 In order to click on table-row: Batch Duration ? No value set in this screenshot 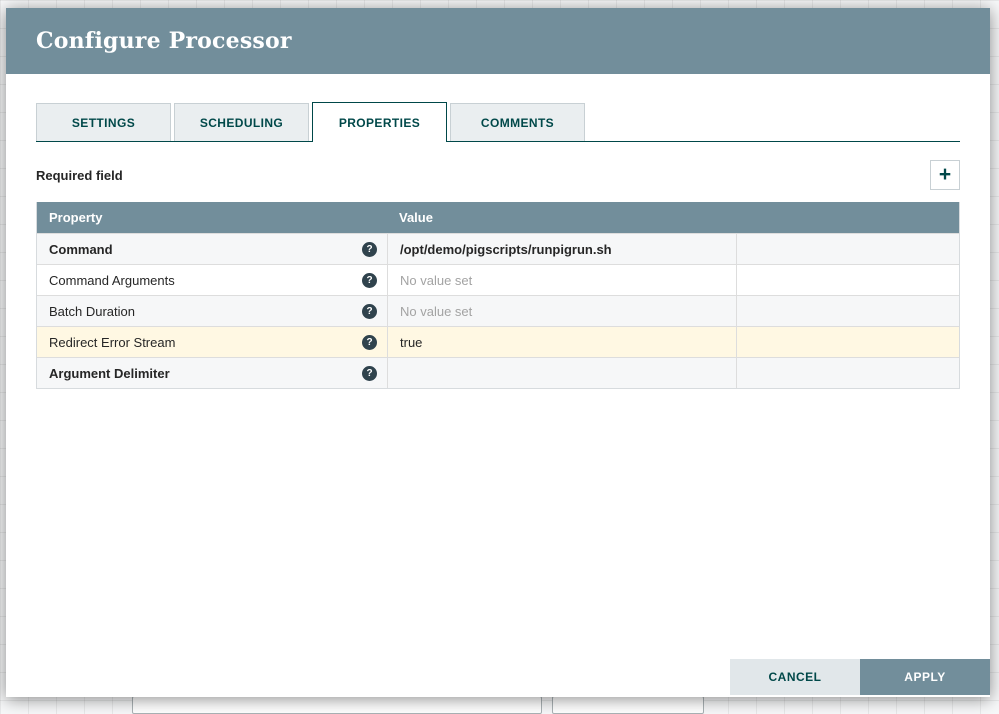, I will do `click(498, 310)`.